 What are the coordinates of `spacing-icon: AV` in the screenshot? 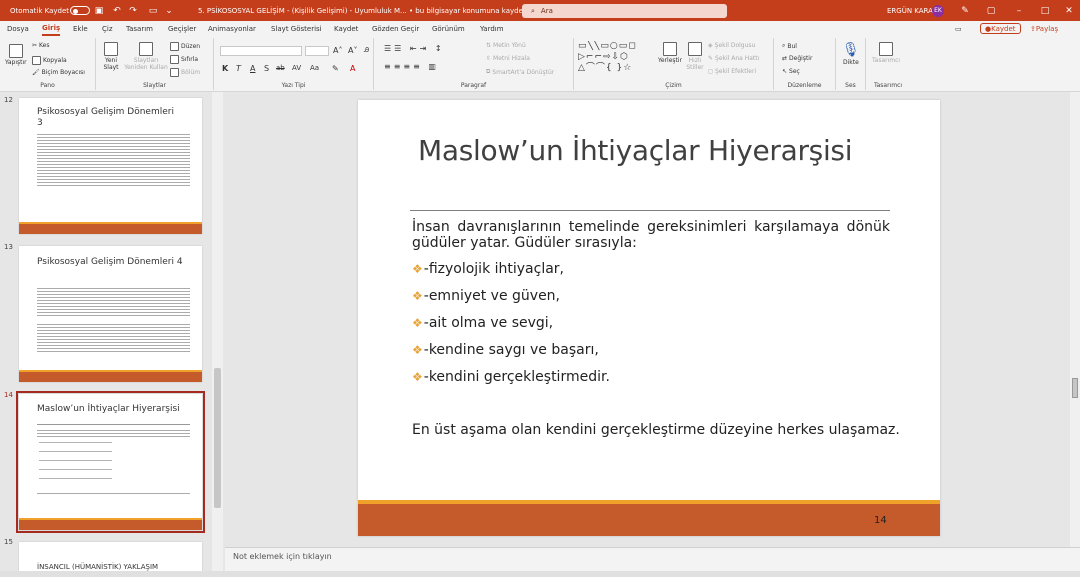 It's located at (296, 68).